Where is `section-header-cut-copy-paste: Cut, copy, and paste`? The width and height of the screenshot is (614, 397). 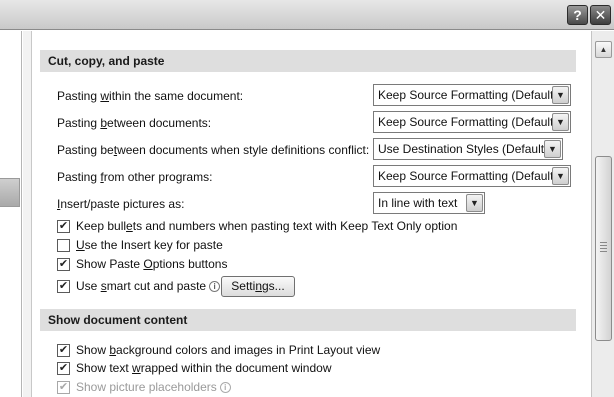
section-header-cut-copy-paste: Cut, copy, and paste is located at coordinates (308, 61).